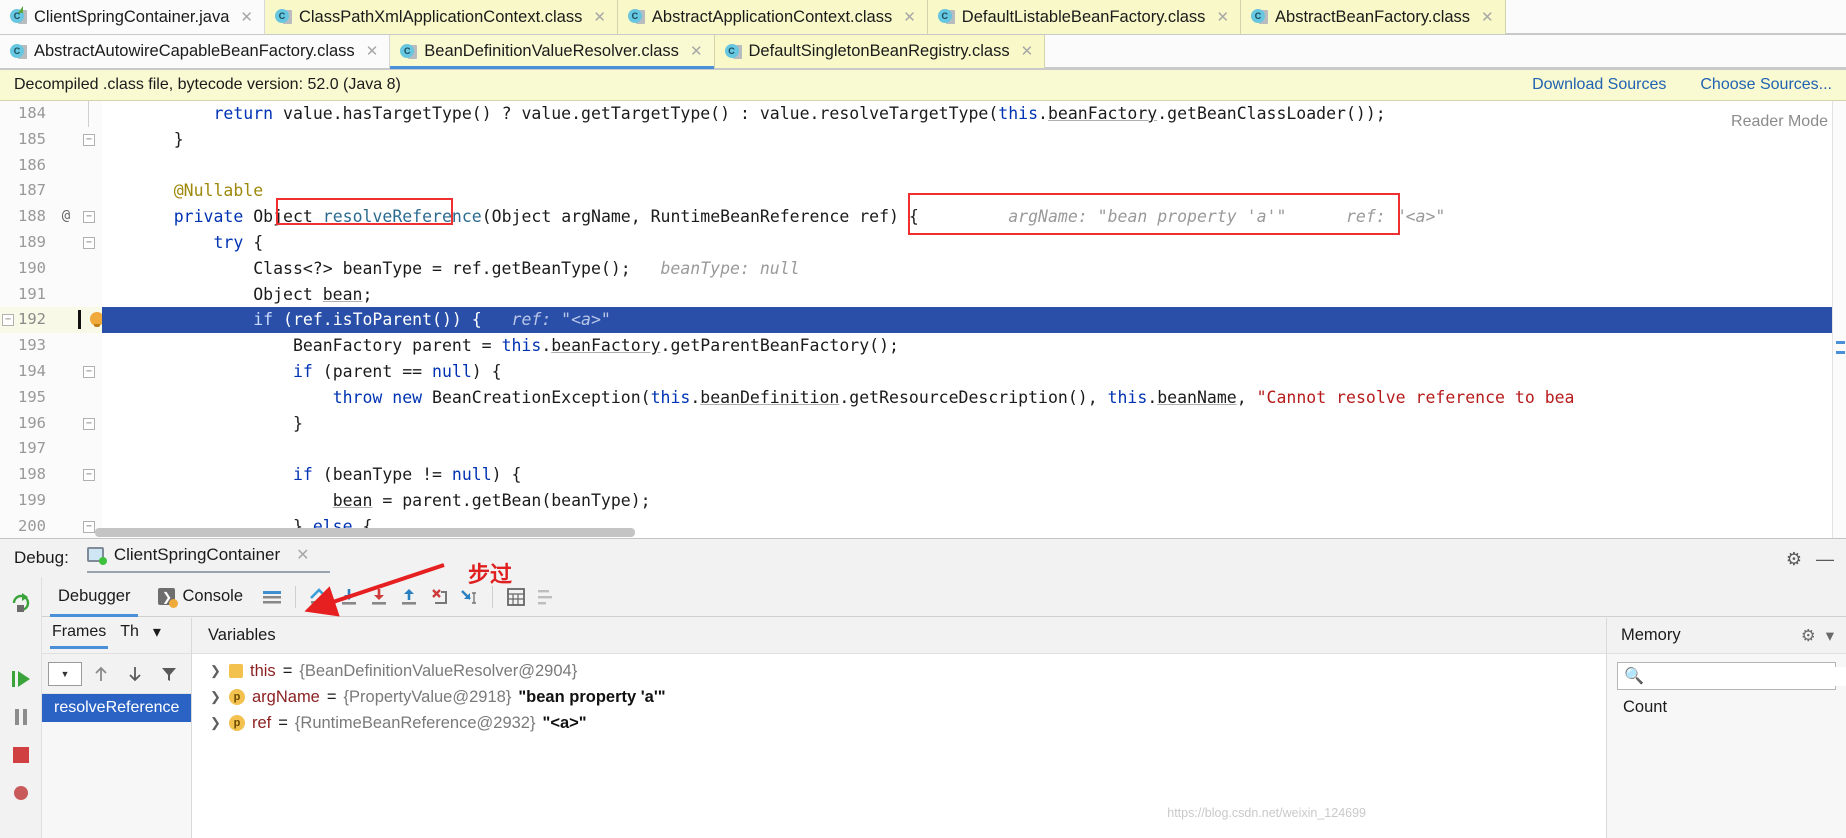 This screenshot has width=1846, height=838. Describe the element at coordinates (21, 603) in the screenshot. I see `rerun-icon` at that location.